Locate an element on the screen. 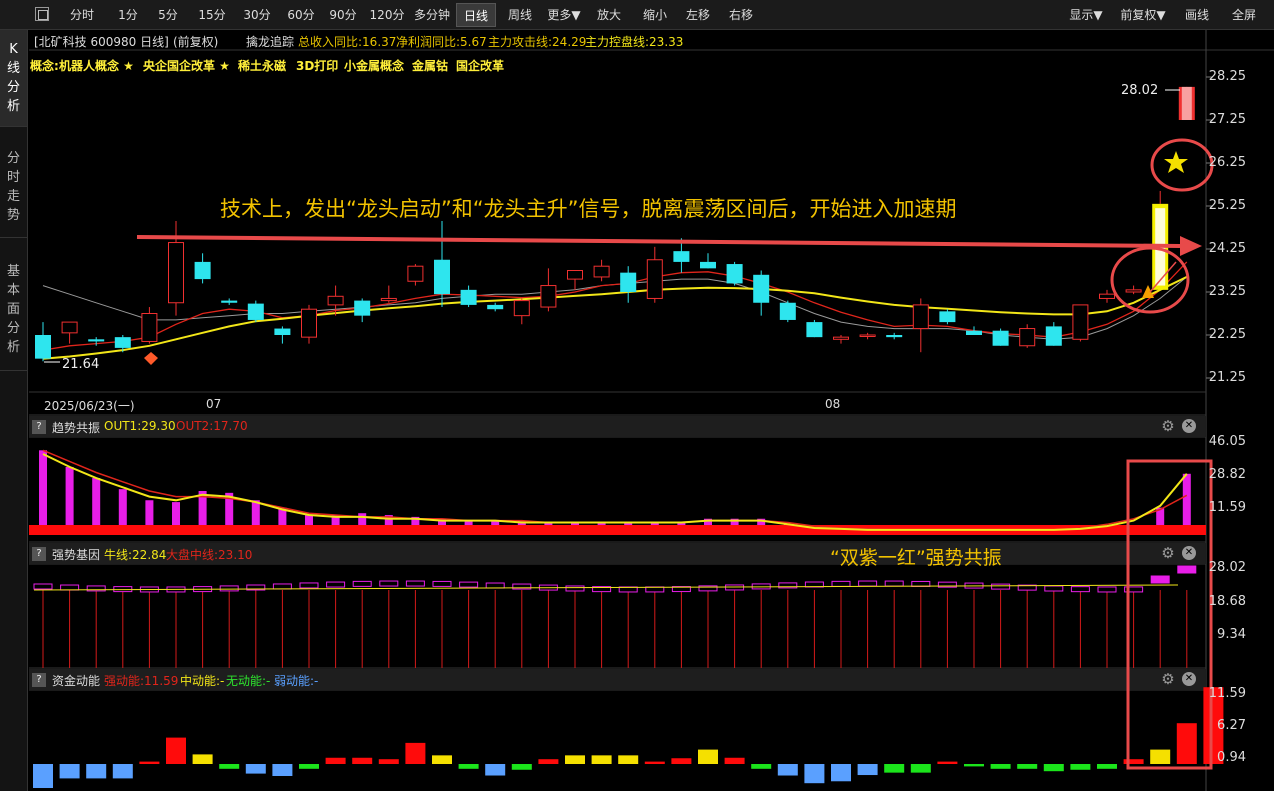  signal-diamond-icon is located at coordinates (151, 358).